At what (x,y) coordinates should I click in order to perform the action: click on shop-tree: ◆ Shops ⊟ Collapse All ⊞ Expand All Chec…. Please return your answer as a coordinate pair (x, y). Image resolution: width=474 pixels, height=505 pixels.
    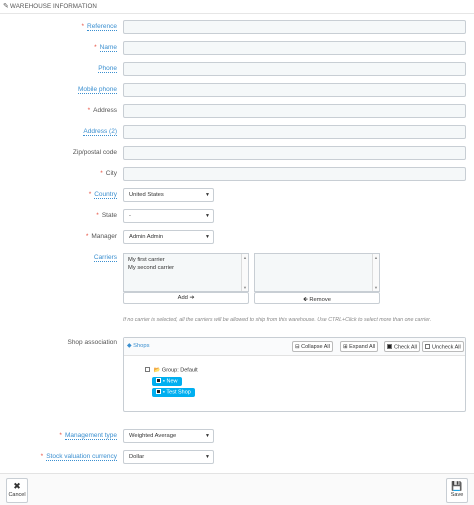
    Looking at the image, I should click on (294, 374).